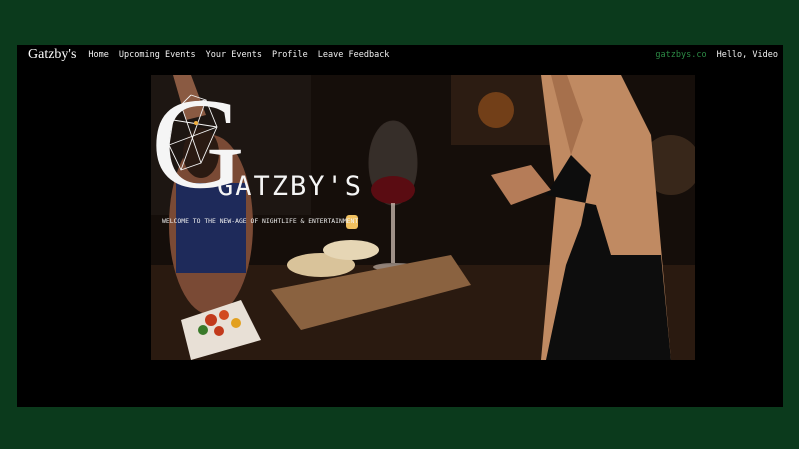 The height and width of the screenshot is (449, 799). What do you see at coordinates (52, 55) in the screenshot?
I see `brand-logo: Gatzby's` at bounding box center [52, 55].